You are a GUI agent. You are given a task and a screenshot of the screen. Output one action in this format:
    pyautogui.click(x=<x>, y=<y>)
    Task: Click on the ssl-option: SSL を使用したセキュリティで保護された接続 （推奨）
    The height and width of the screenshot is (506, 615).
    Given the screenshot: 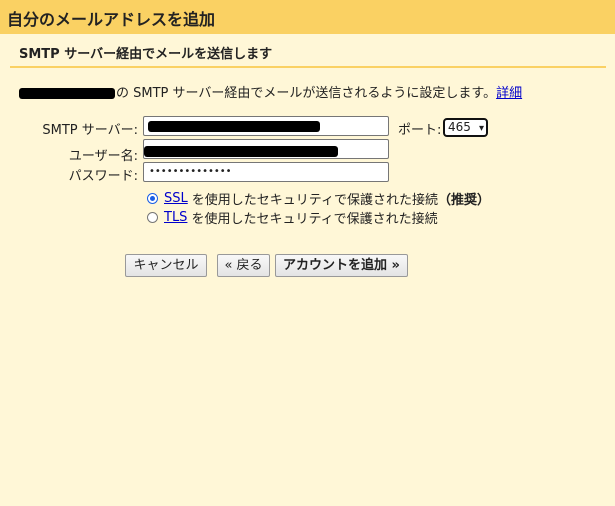 What is the action you would take?
    pyautogui.click(x=318, y=198)
    